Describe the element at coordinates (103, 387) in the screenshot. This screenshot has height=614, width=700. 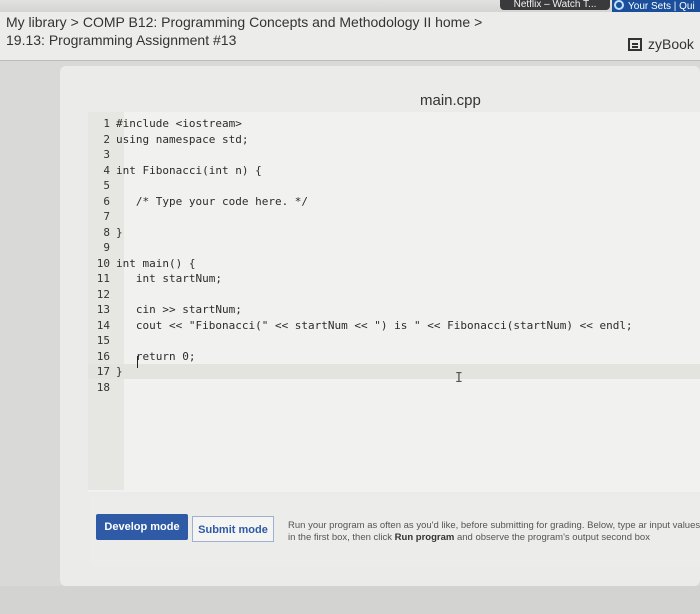
I see `line-number: 18` at that location.